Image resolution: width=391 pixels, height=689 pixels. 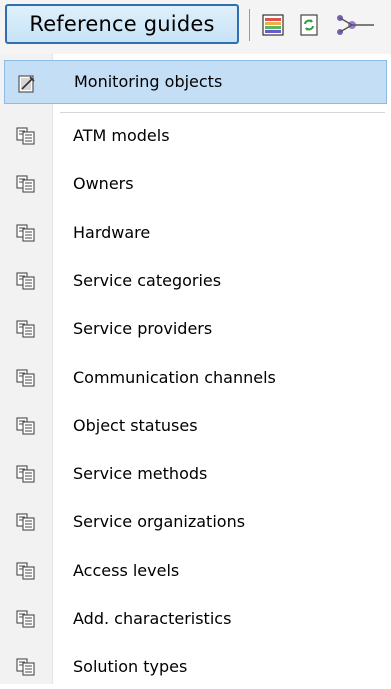 I want to click on menu-item-communication-channels: Communication channels, so click(x=195, y=378).